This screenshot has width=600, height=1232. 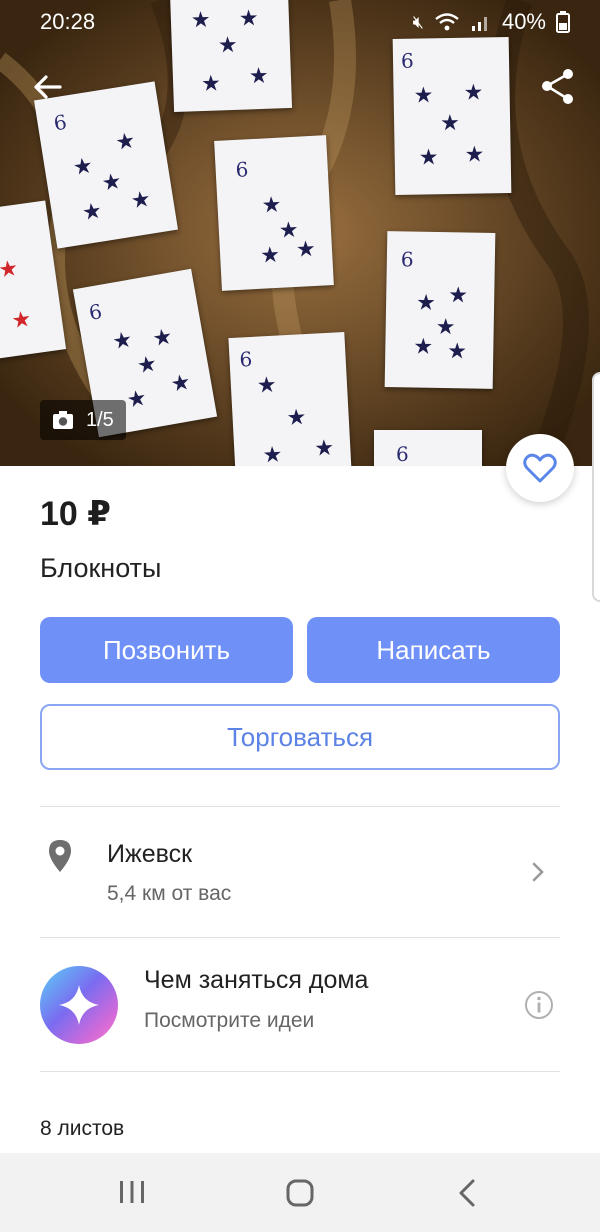 I want to click on sparkle-logo-icon, so click(x=79, y=1005).